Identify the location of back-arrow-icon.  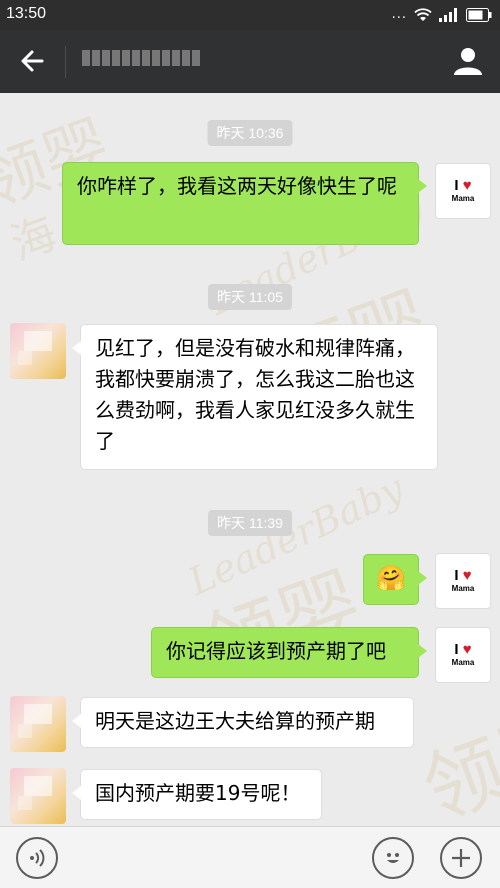
(32, 61).